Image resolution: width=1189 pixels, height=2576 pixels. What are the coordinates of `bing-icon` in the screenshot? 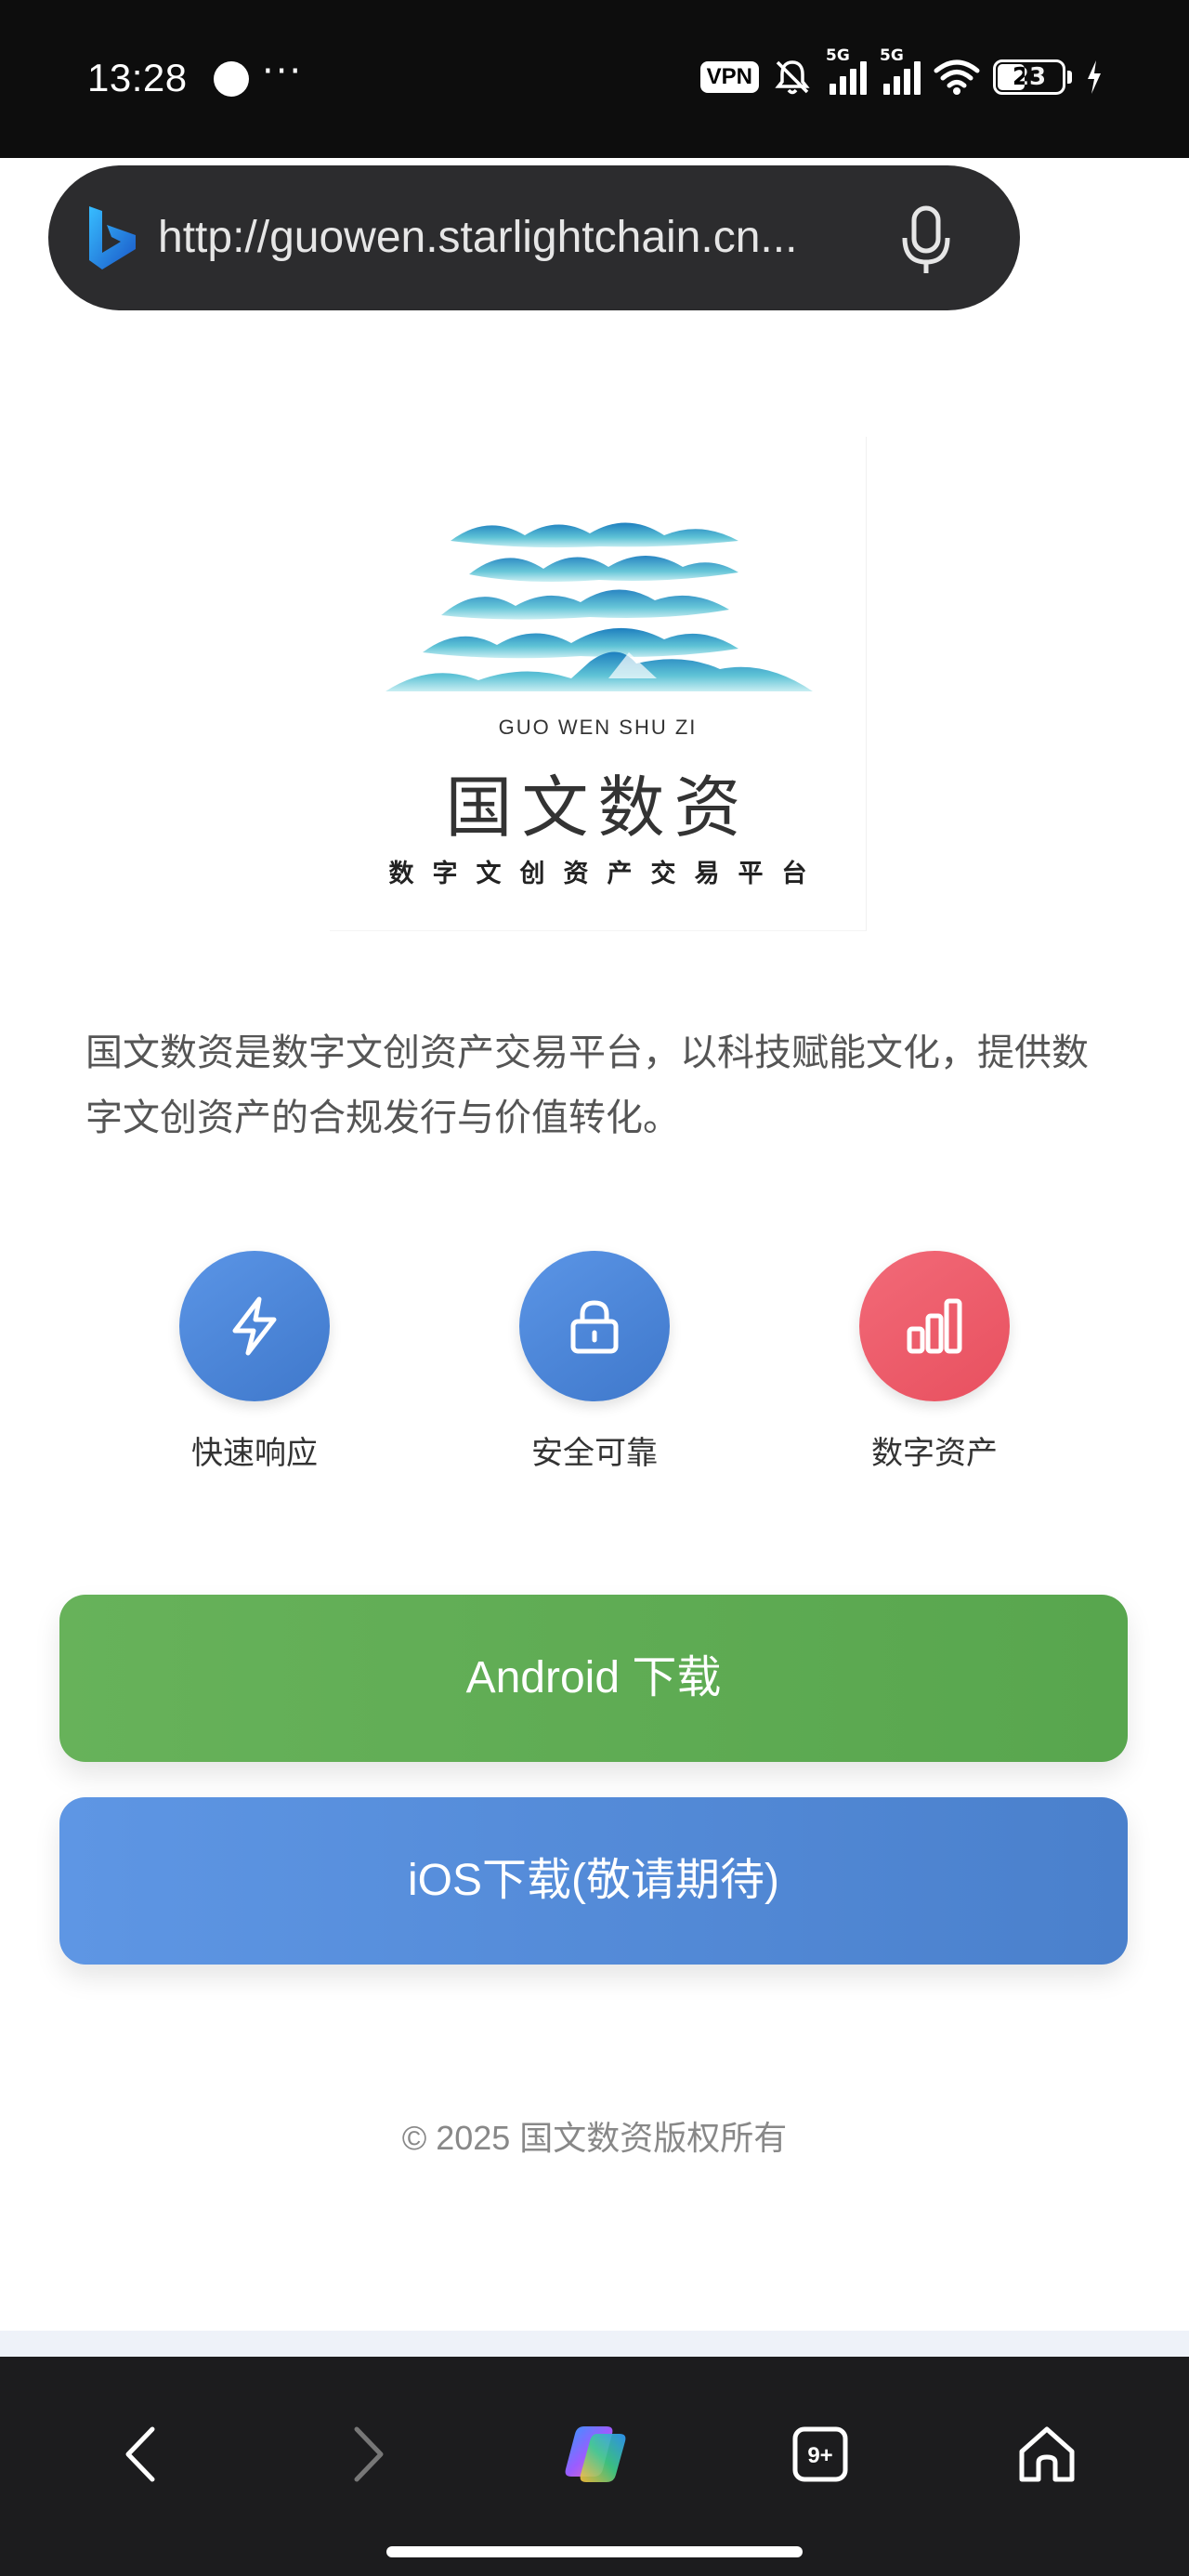 It's located at (113, 237).